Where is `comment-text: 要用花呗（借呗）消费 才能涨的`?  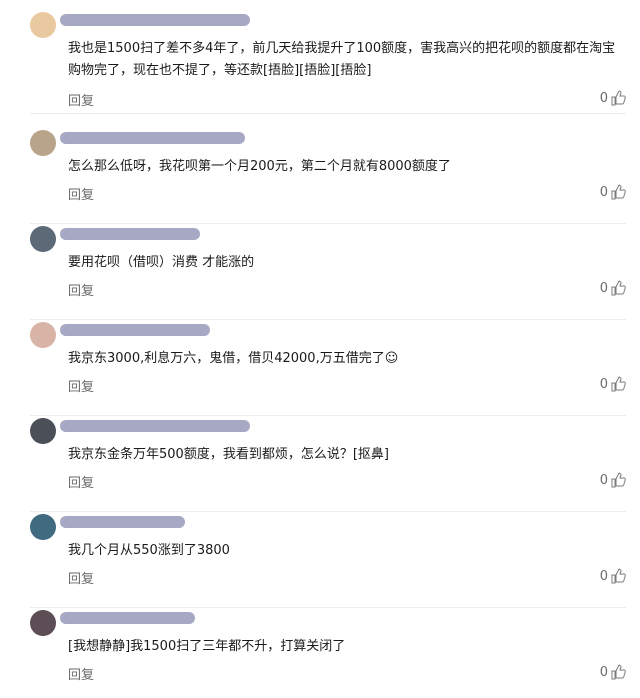 comment-text: 要用花呗（借呗）消费 才能涨的 is located at coordinates (161, 262).